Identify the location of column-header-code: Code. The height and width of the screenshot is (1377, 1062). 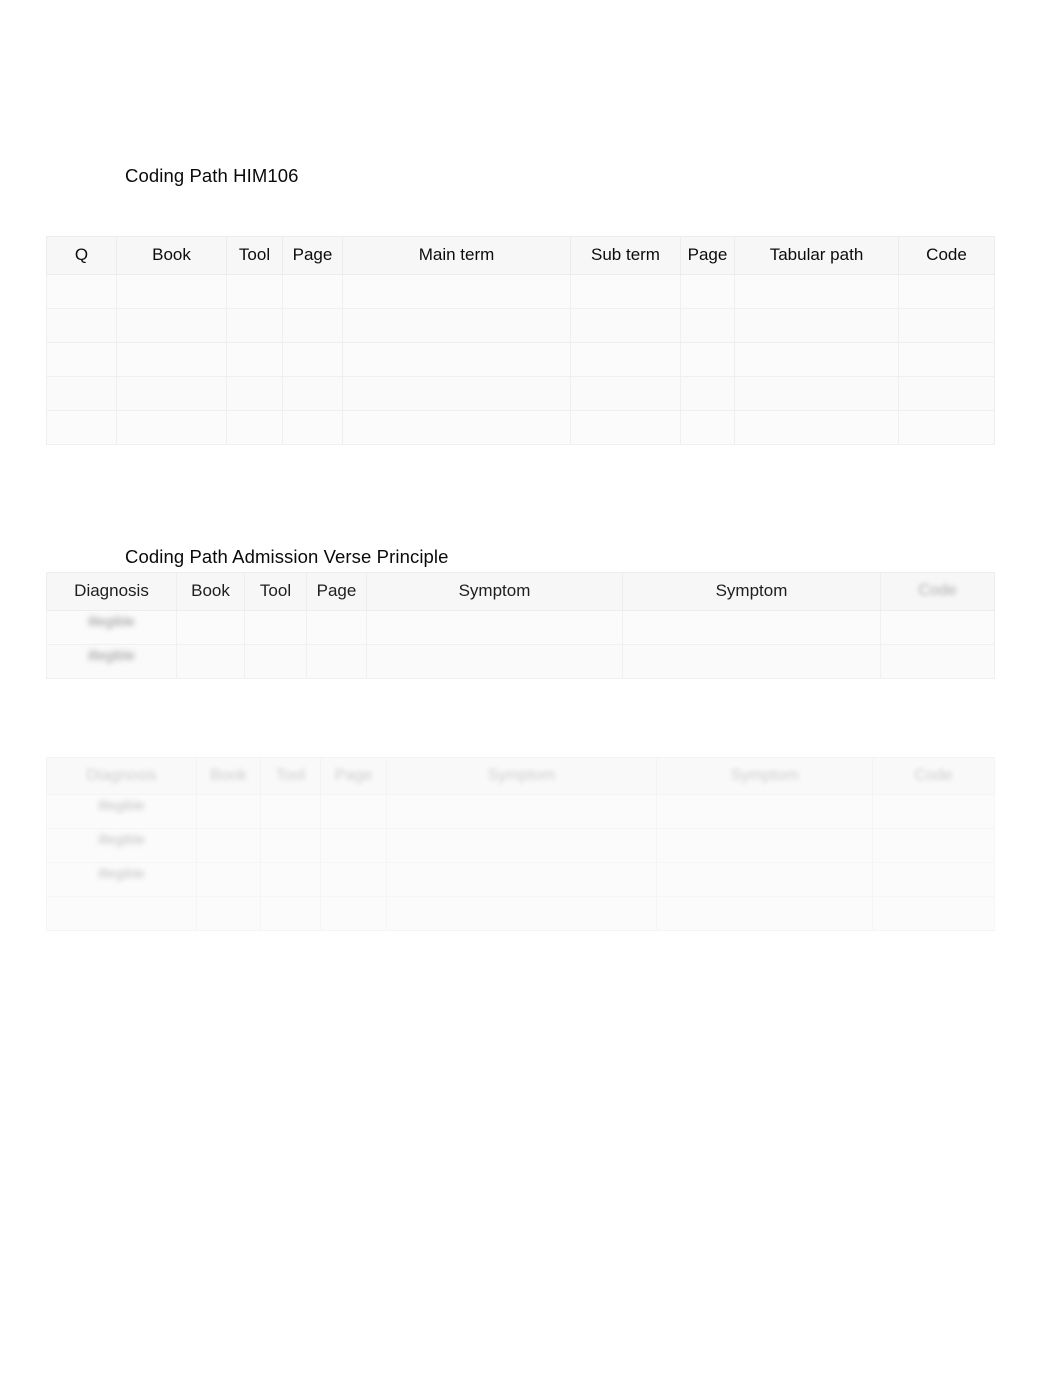
(937, 591).